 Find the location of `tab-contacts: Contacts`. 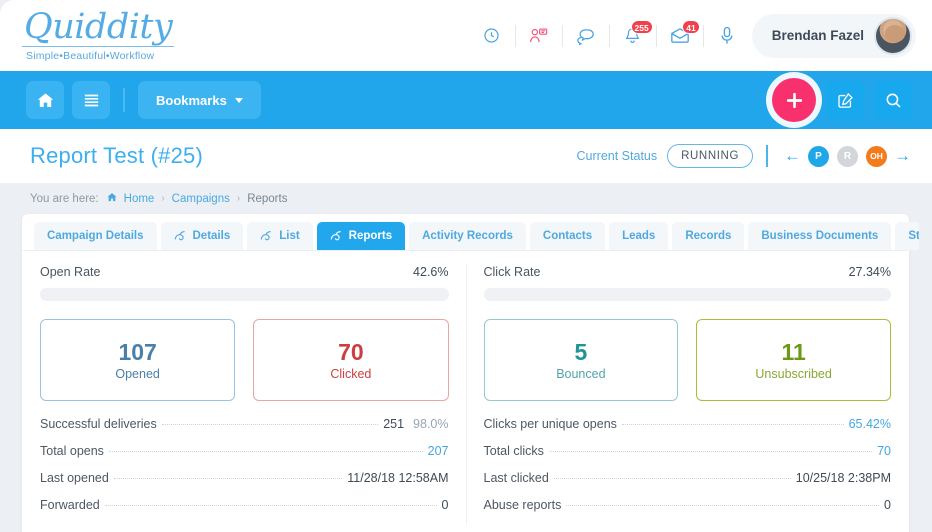

tab-contacts: Contacts is located at coordinates (567, 236).